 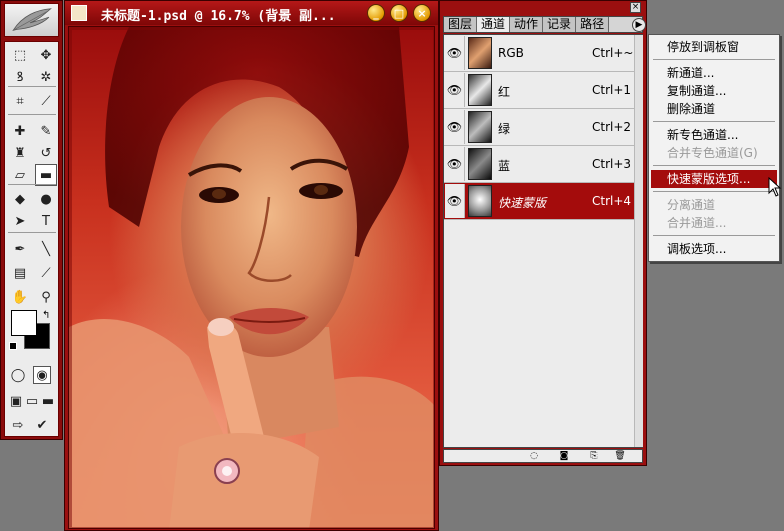 I want to click on minimize-button: _, so click(x=376, y=13).